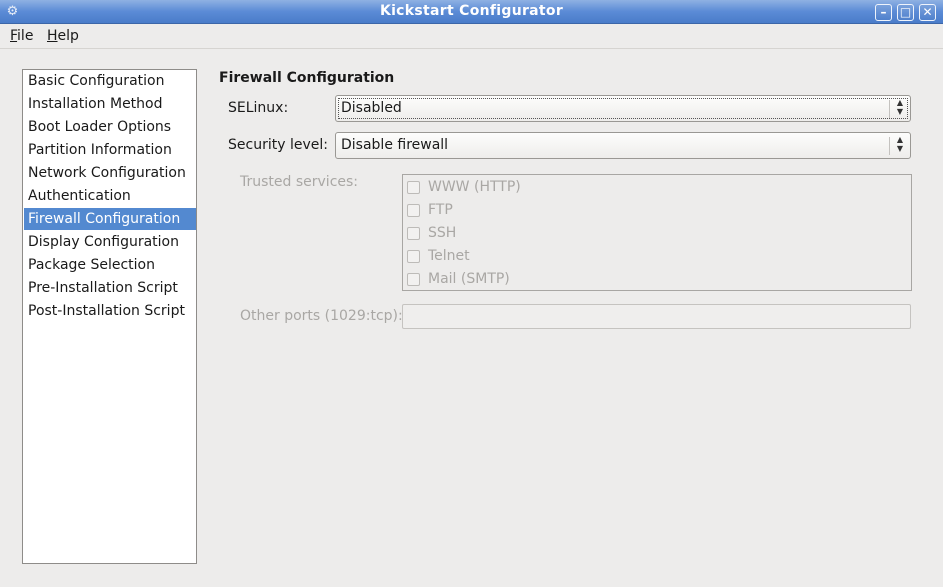  What do you see at coordinates (63, 36) in the screenshot?
I see `menu-help: Help` at bounding box center [63, 36].